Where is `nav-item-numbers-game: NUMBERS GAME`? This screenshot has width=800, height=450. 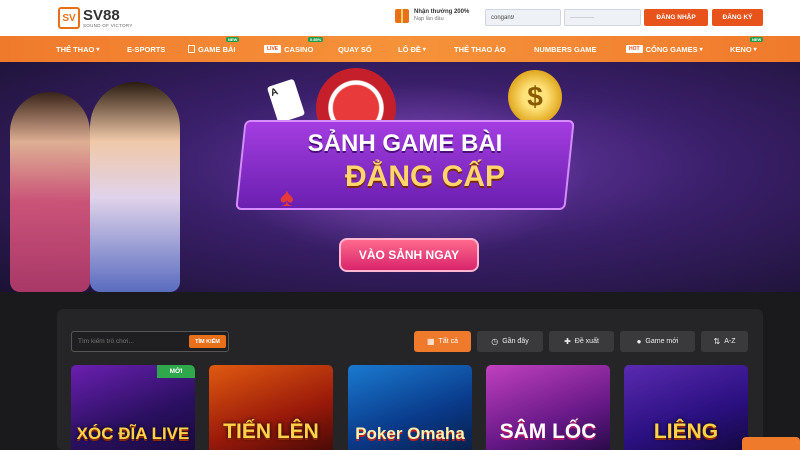
nav-item-numbers-game: NUMBERS GAME is located at coordinates (565, 49).